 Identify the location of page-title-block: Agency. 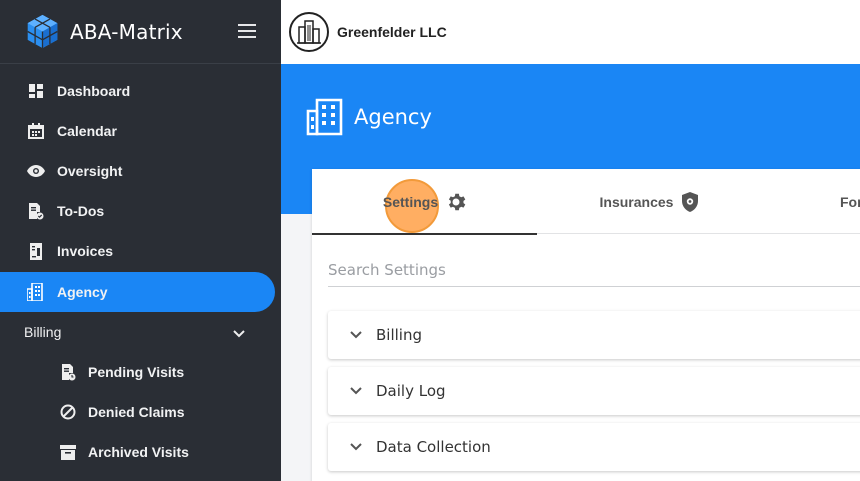
(369, 117).